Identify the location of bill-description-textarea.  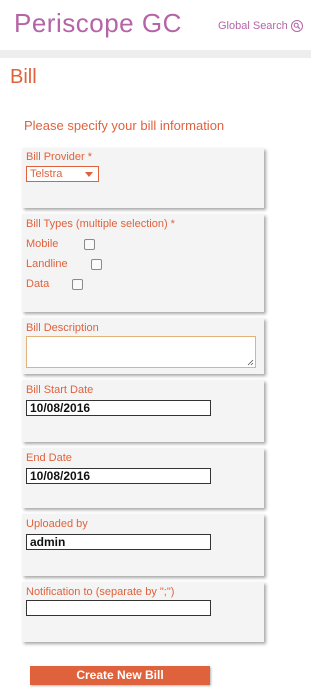
(141, 352).